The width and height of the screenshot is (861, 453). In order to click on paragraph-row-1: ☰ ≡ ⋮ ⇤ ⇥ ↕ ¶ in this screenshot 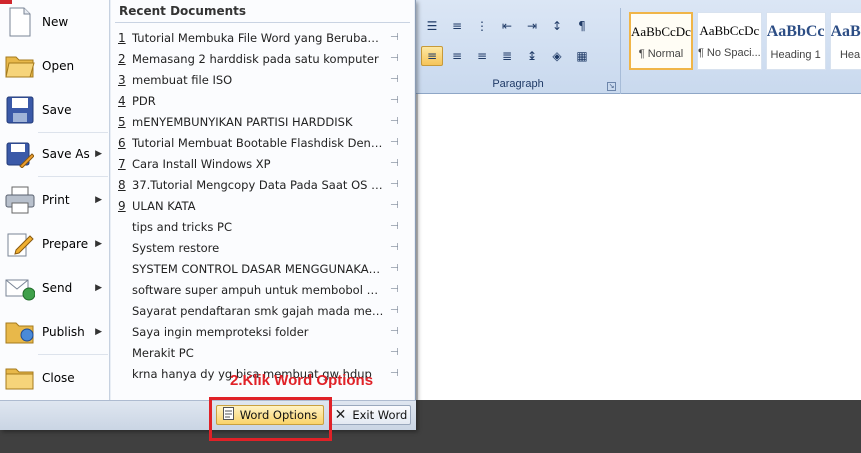, I will do `click(507, 26)`.